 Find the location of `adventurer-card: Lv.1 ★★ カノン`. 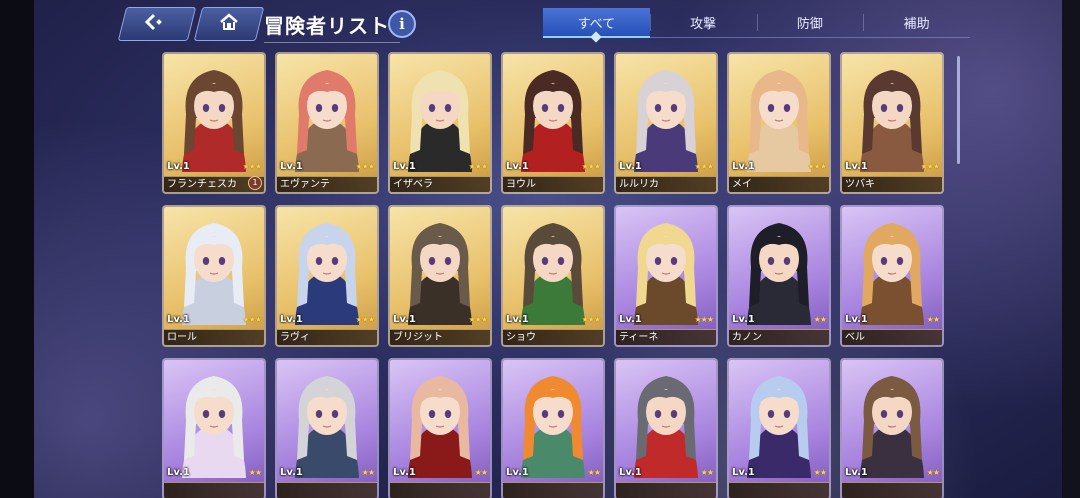

adventurer-card: Lv.1 ★★ カノン is located at coordinates (779, 276).